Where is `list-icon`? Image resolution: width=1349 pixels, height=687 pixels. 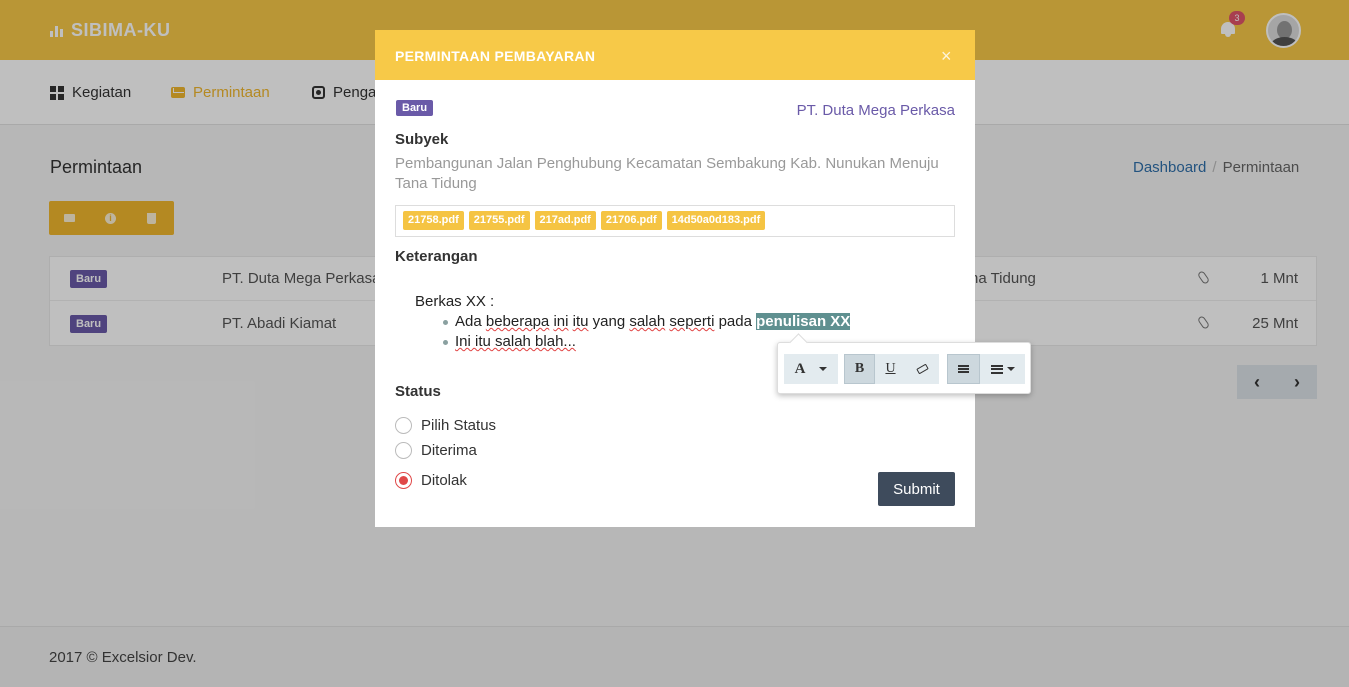 list-icon is located at coordinates (963, 369).